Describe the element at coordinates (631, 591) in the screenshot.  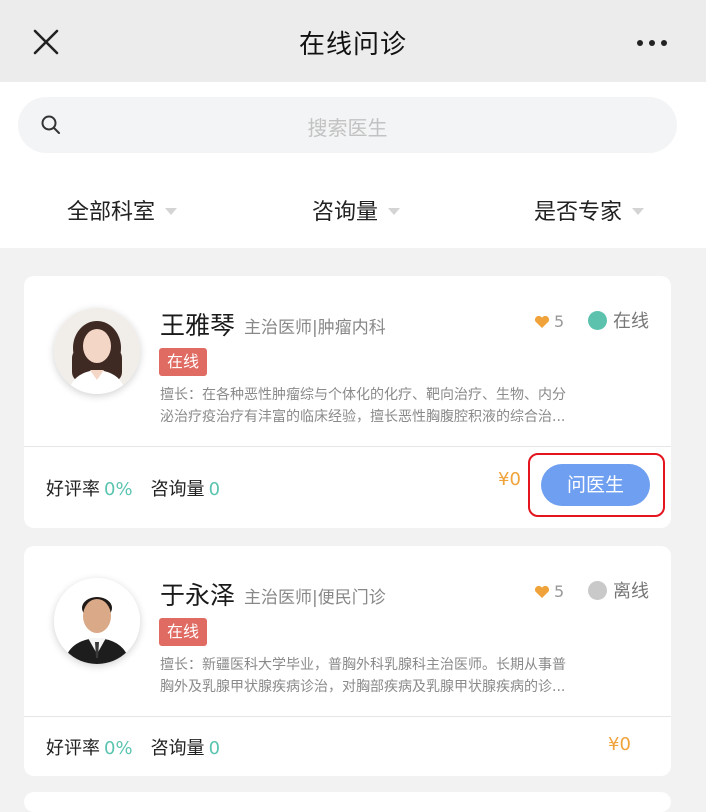
I see `status-text: 离线` at that location.